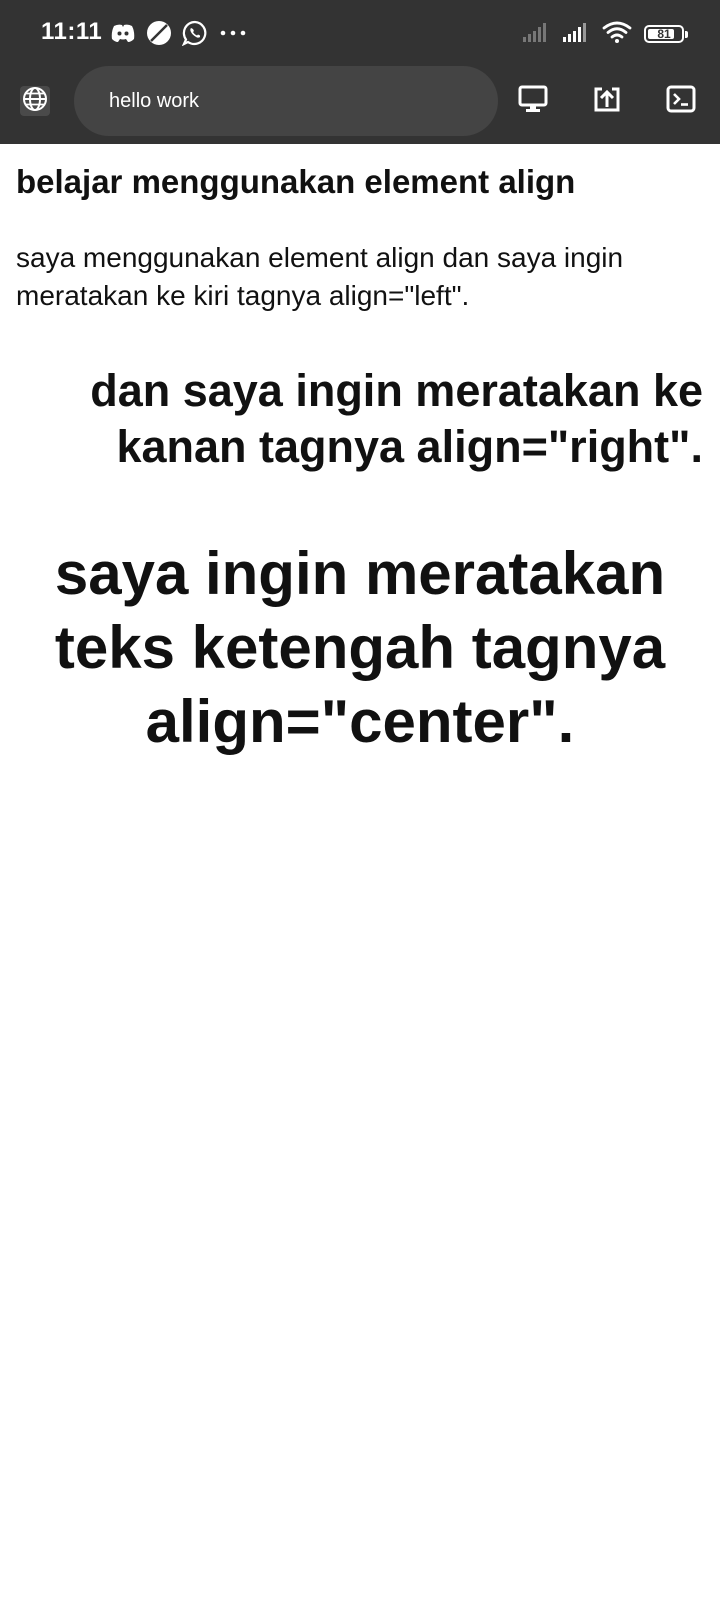 The image size is (720, 1600). I want to click on no-disturb-icon, so click(159, 33).